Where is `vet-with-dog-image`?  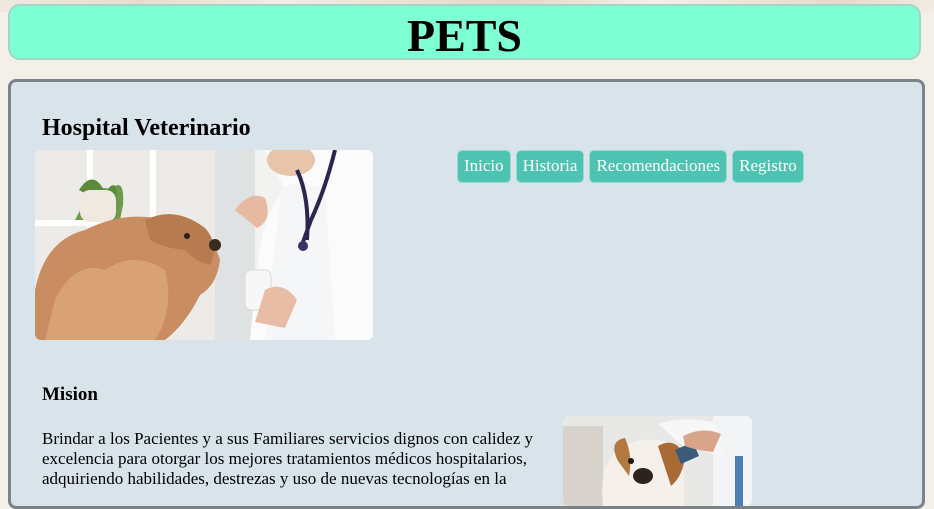 vet-with-dog-image is located at coordinates (204, 245).